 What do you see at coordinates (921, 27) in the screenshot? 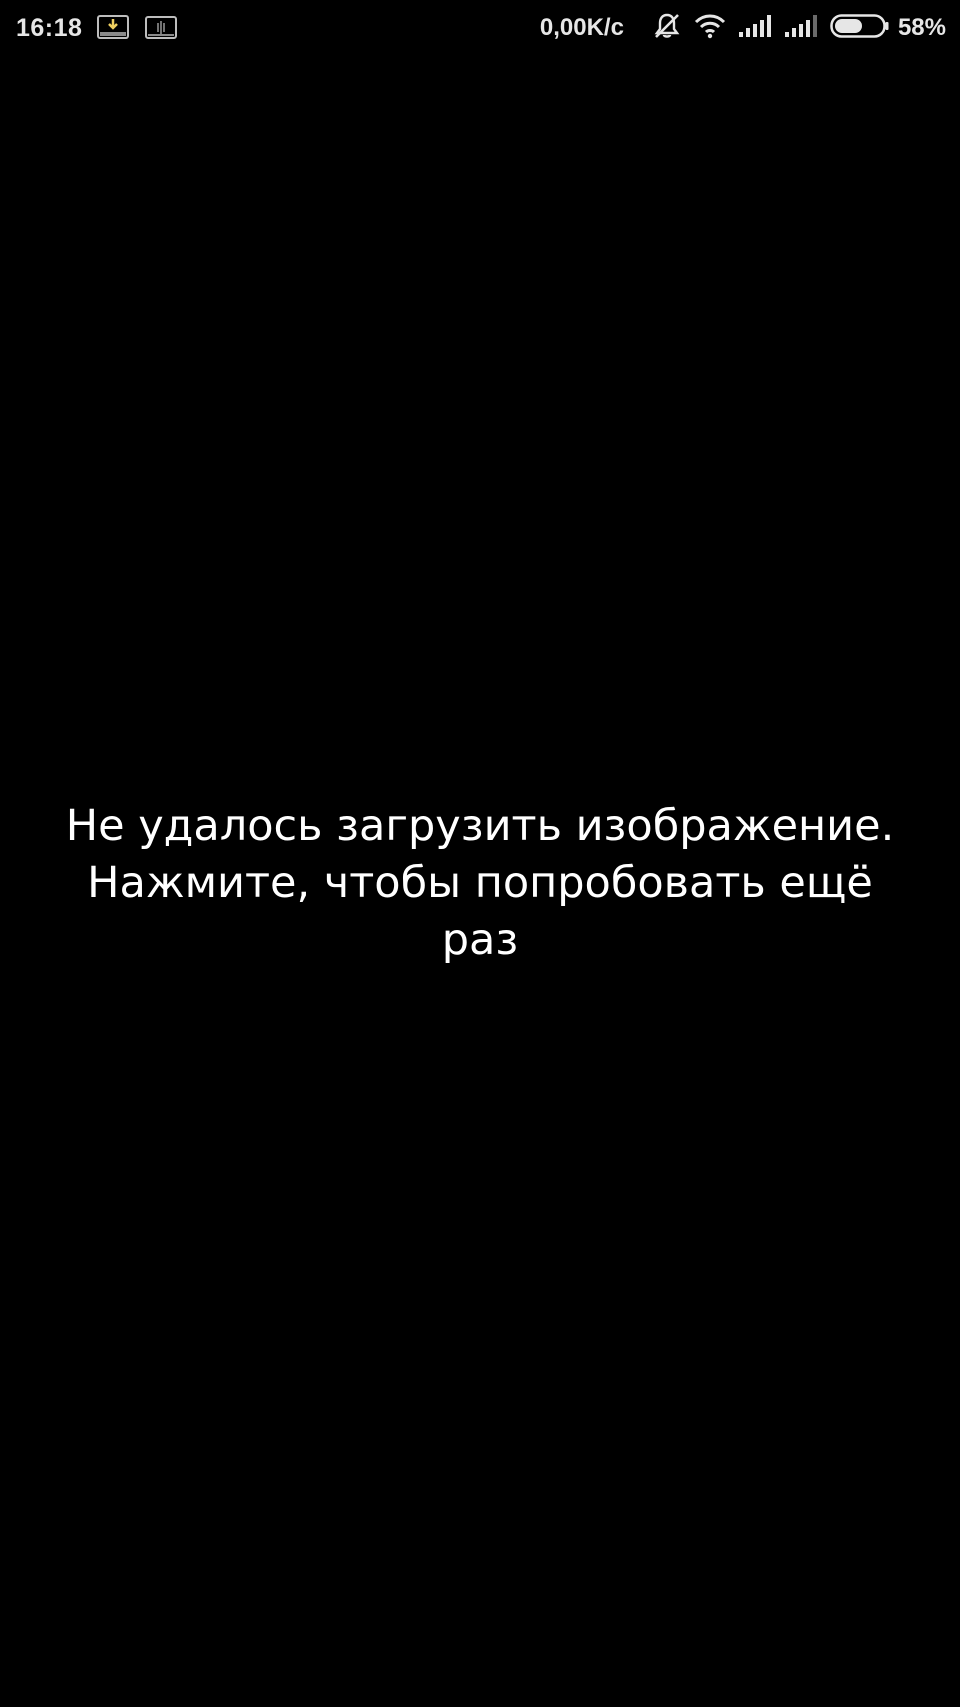
I see `battery-percent: 58%` at bounding box center [921, 27].